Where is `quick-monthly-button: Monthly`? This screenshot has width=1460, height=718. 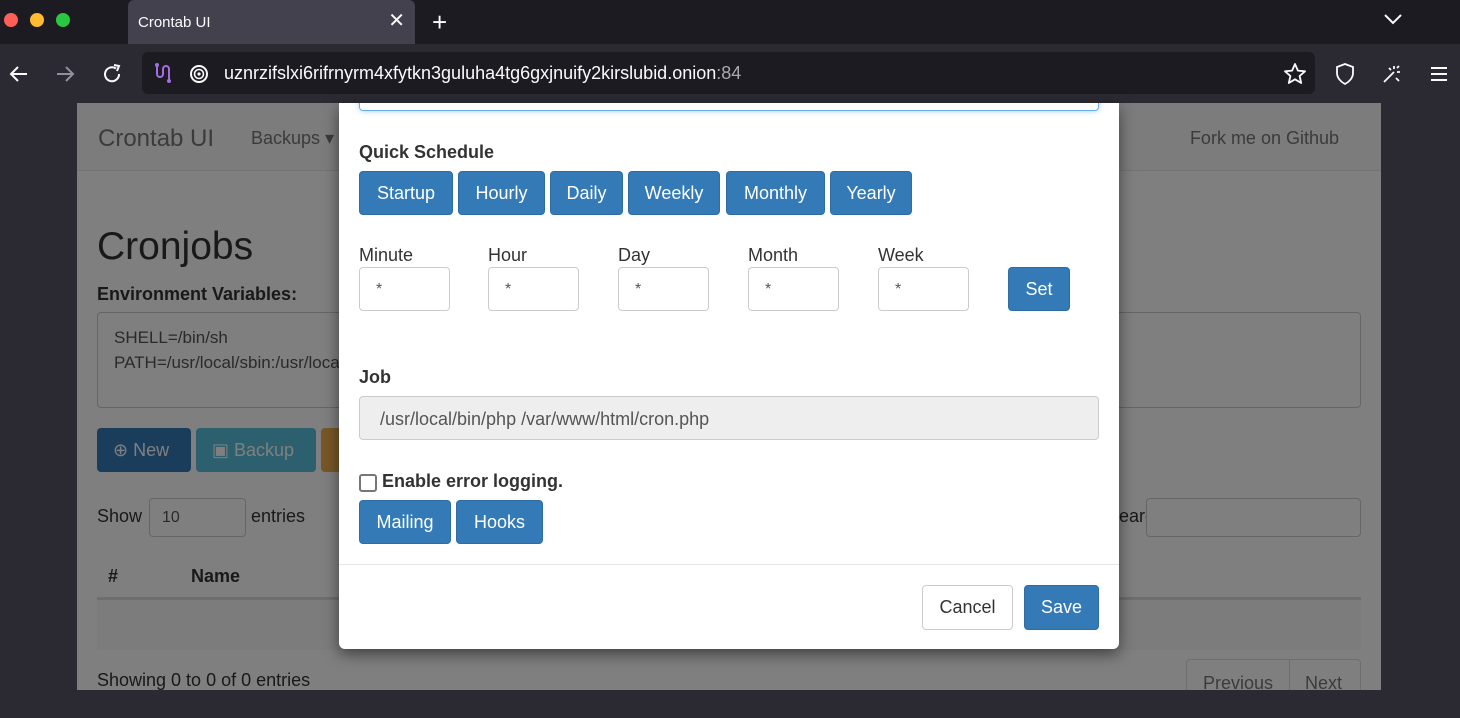
quick-monthly-button: Monthly is located at coordinates (775, 193).